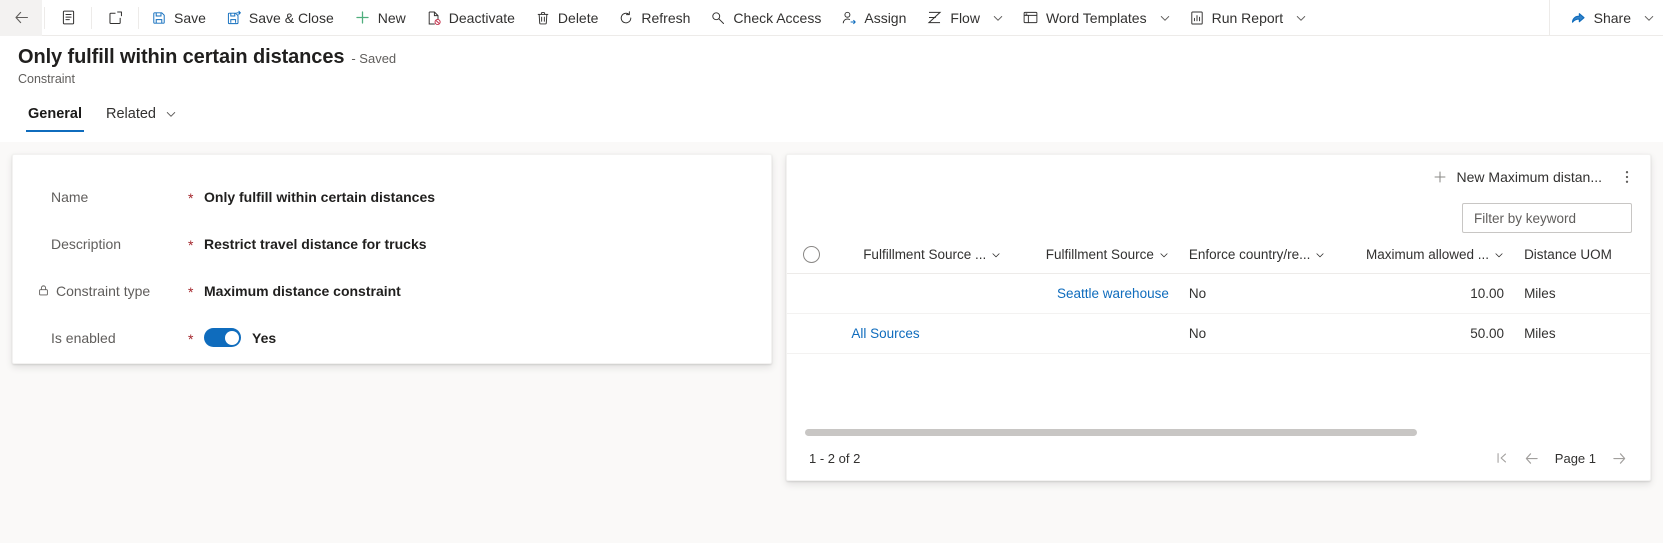 This screenshot has height=543, width=1663. Describe the element at coordinates (840, 116) in the screenshot. I see `tab-list: General Related` at that location.